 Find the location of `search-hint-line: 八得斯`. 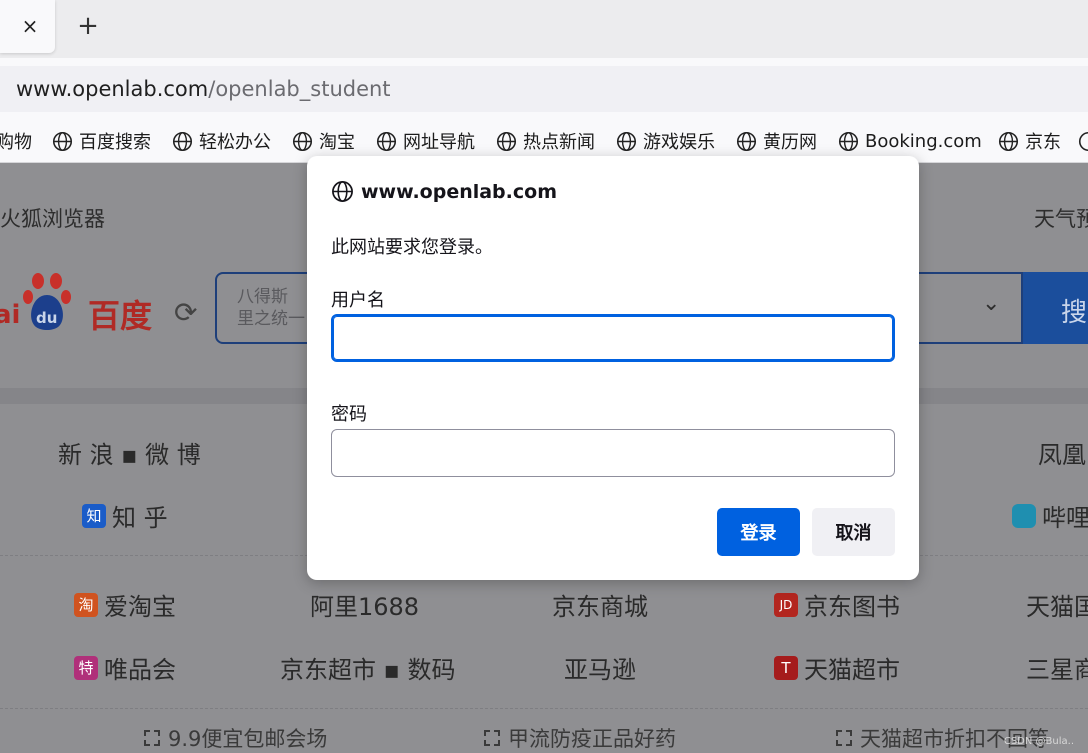

search-hint-line: 八得斯 is located at coordinates (262, 297).